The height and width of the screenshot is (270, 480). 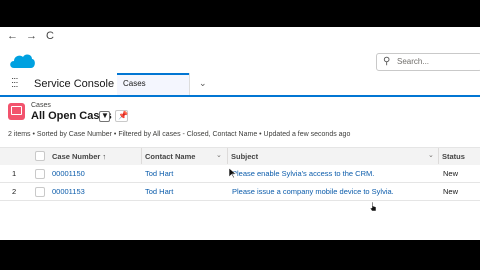 What do you see at coordinates (41, 105) in the screenshot?
I see `object-label: Cases` at bounding box center [41, 105].